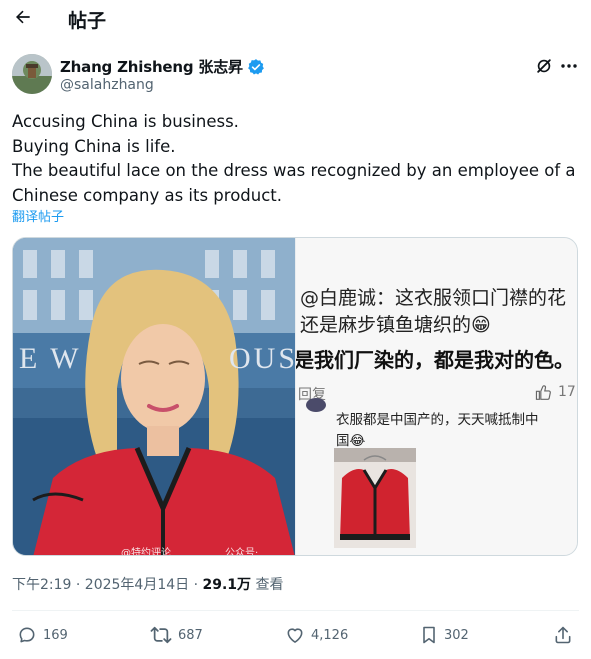  I want to click on repost-button: 687, so click(176, 635).